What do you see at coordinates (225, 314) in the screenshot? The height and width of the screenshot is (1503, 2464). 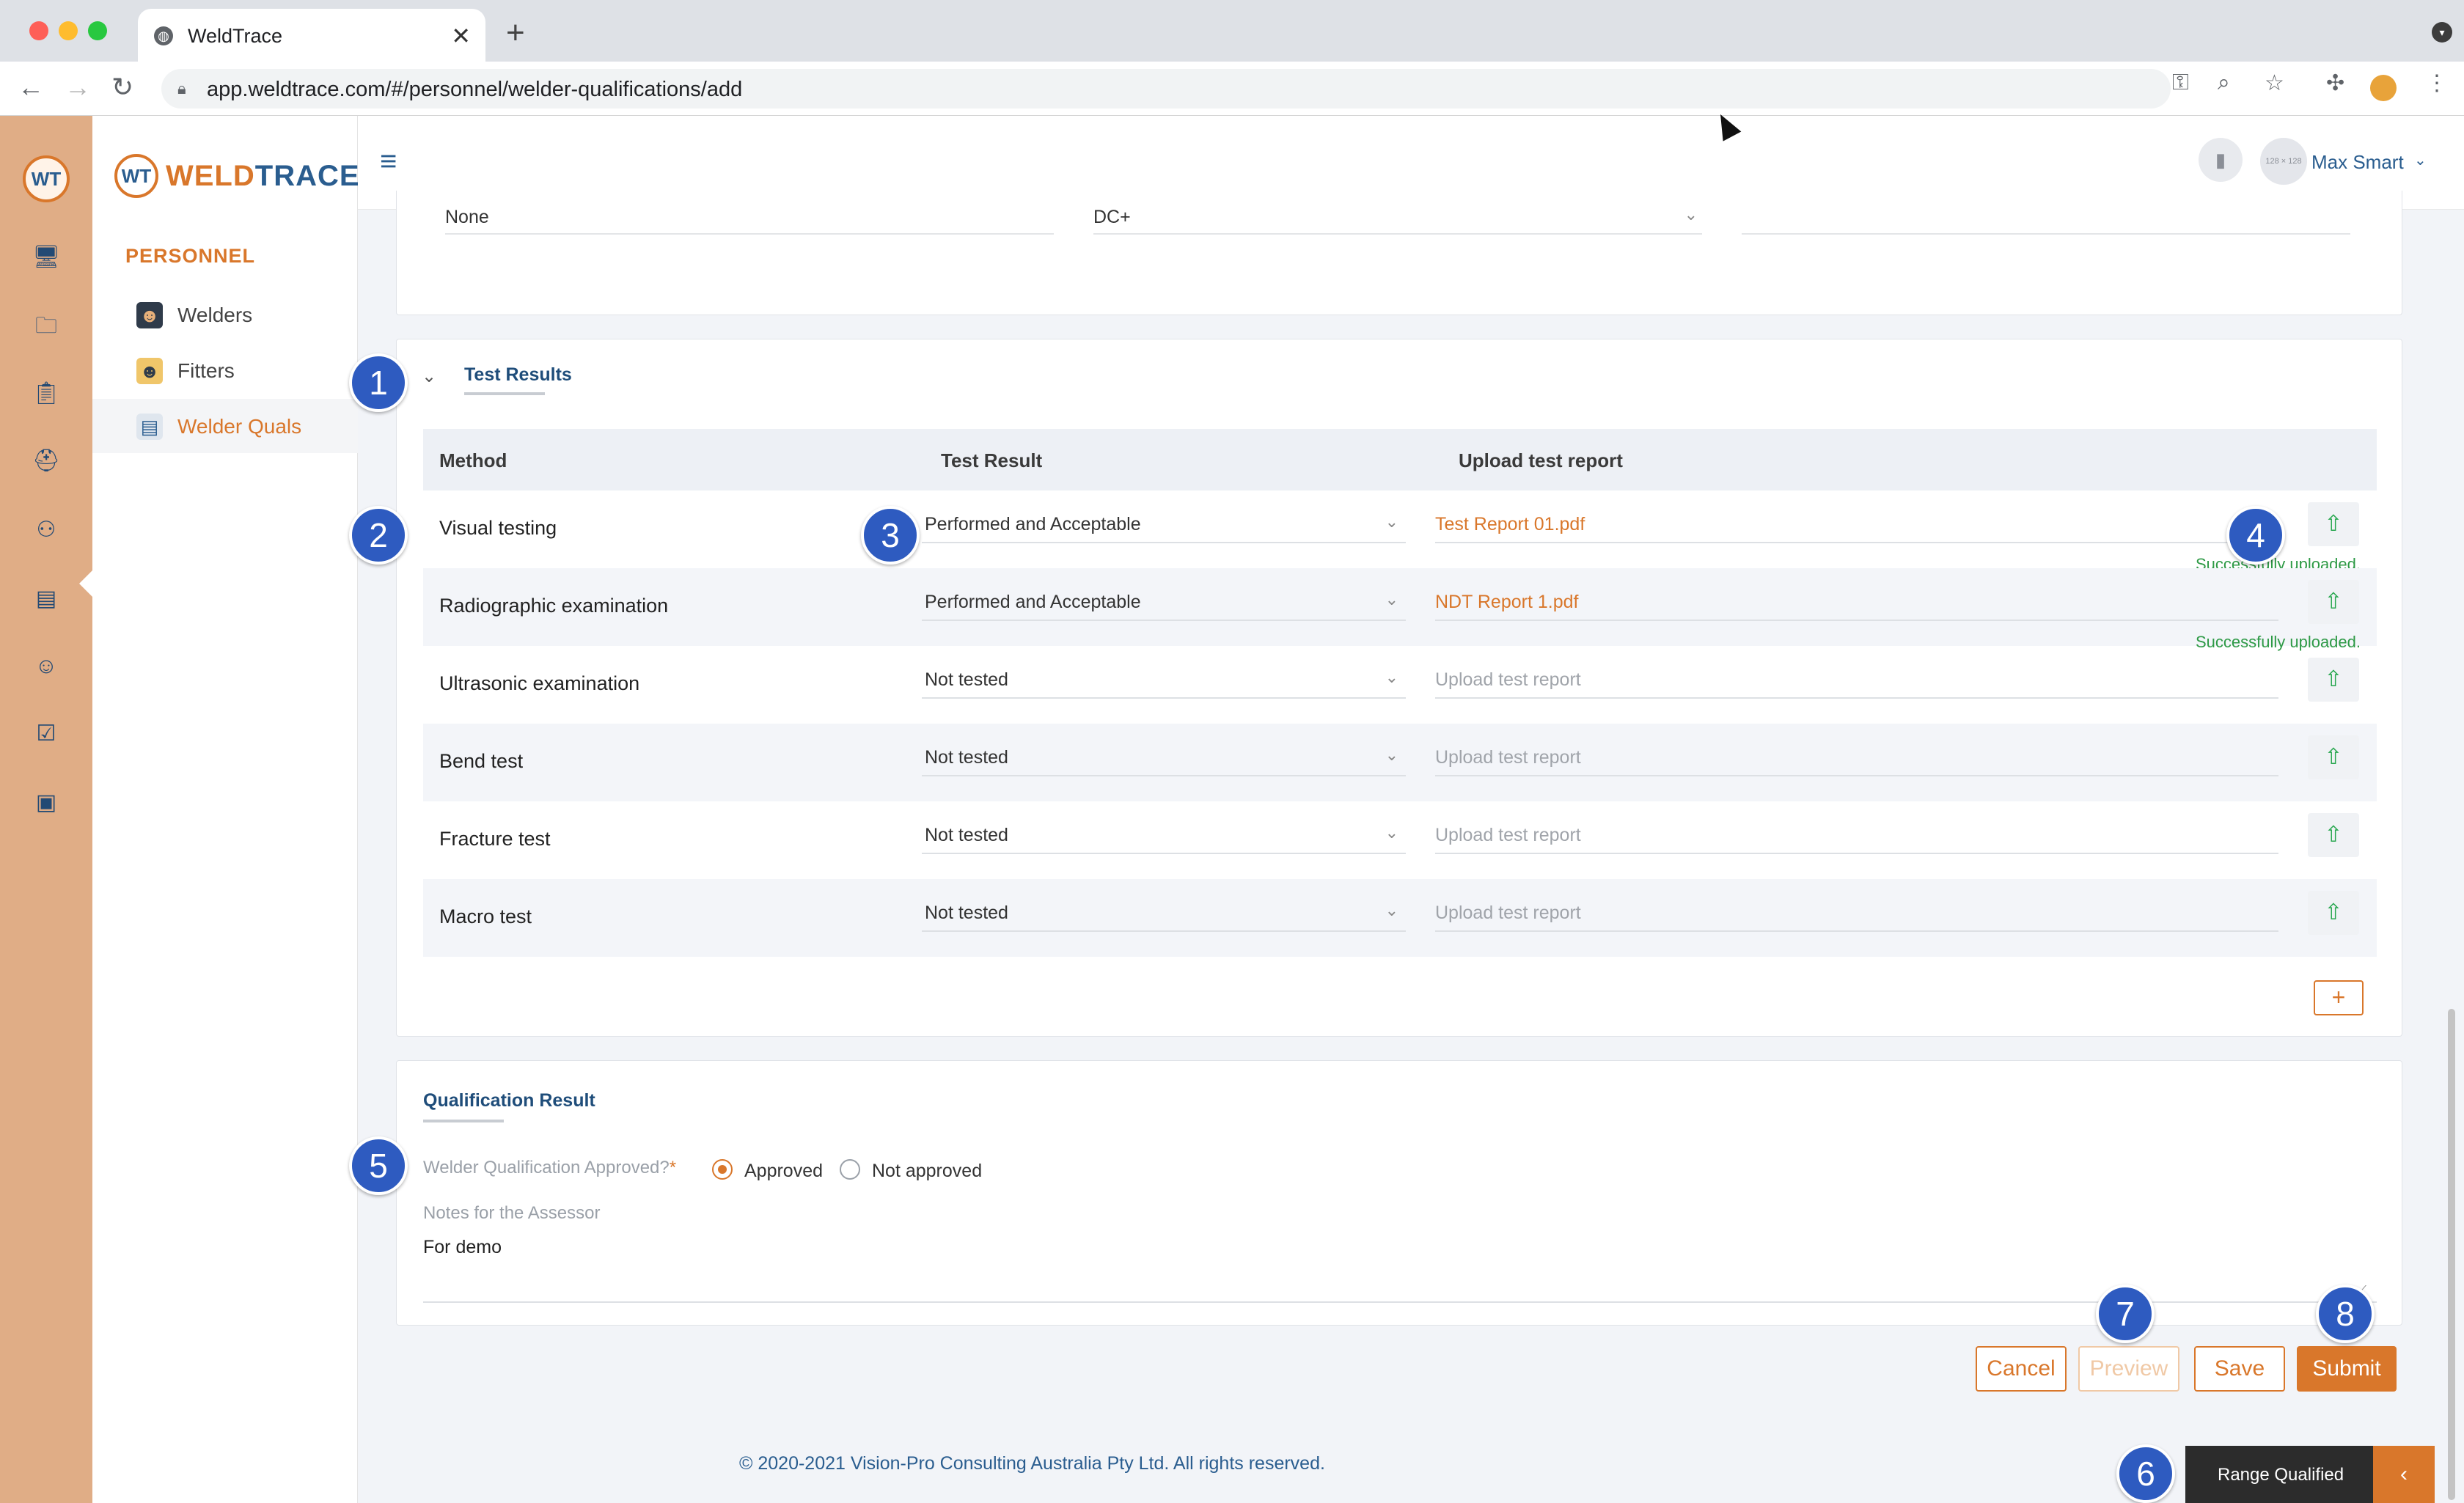 I see `sidebar-item-welders: ☻ Welders` at bounding box center [225, 314].